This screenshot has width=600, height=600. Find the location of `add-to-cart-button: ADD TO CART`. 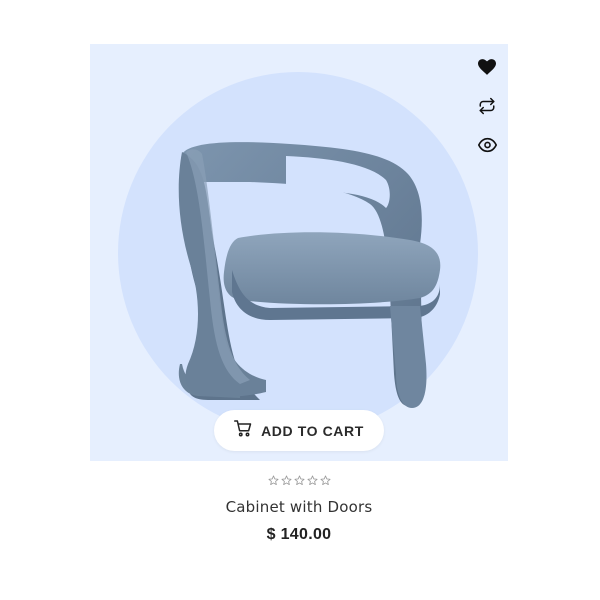

add-to-cart-button: ADD TO CART is located at coordinates (299, 430).